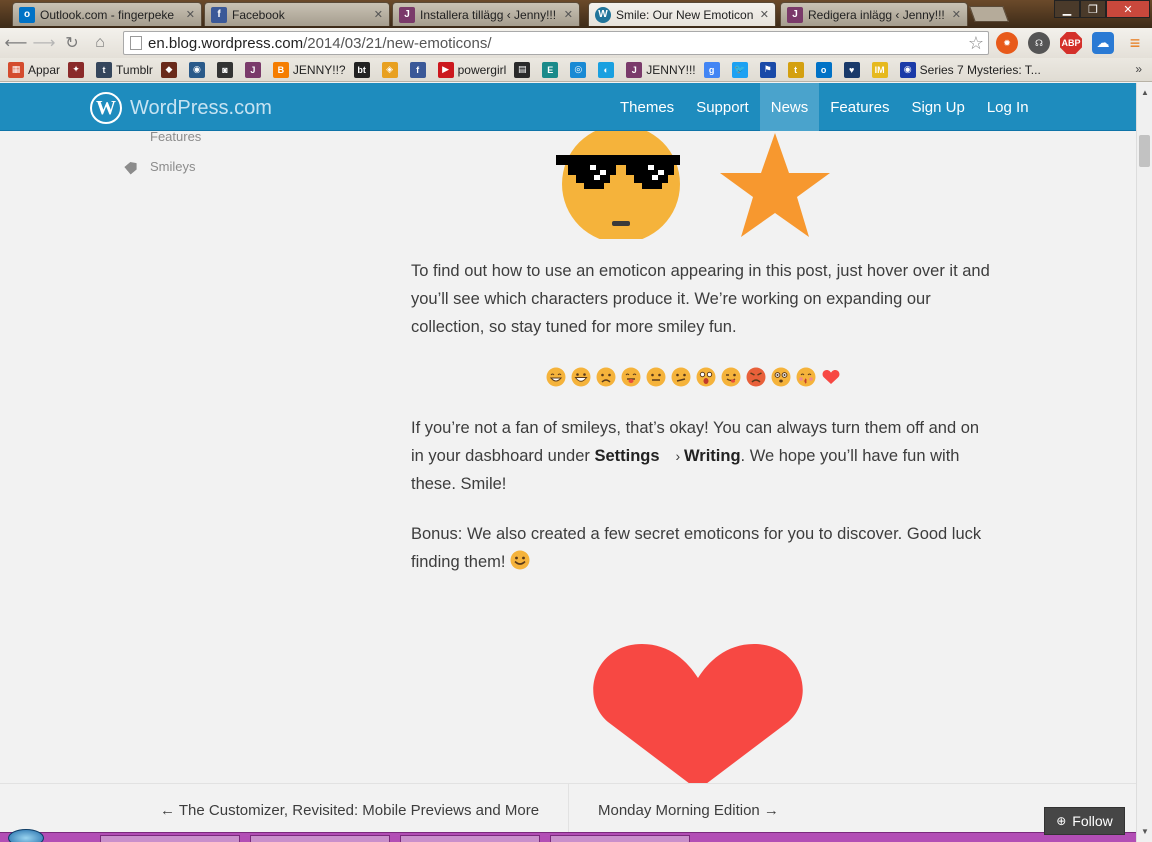 The image size is (1152, 842). I want to click on bookmark-item: ▶ powergirl, so click(472, 69).